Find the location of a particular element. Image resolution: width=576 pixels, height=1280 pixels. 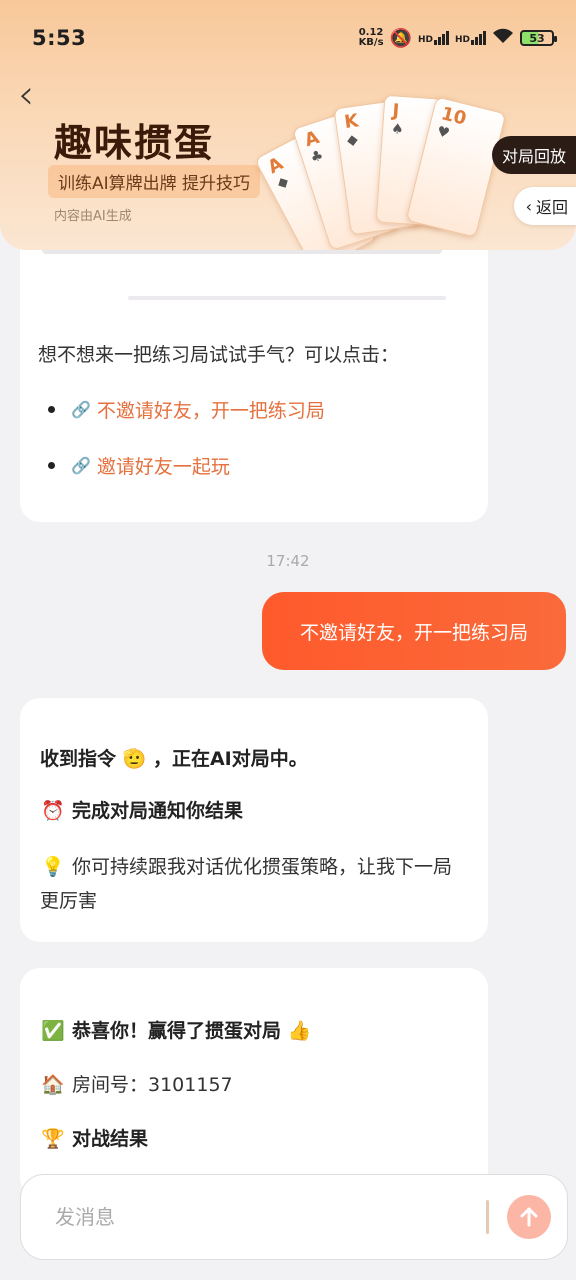

tip-text: 你可持续跟我对话优化掼蛋策略，让我下一局更厉害 is located at coordinates (246, 884).